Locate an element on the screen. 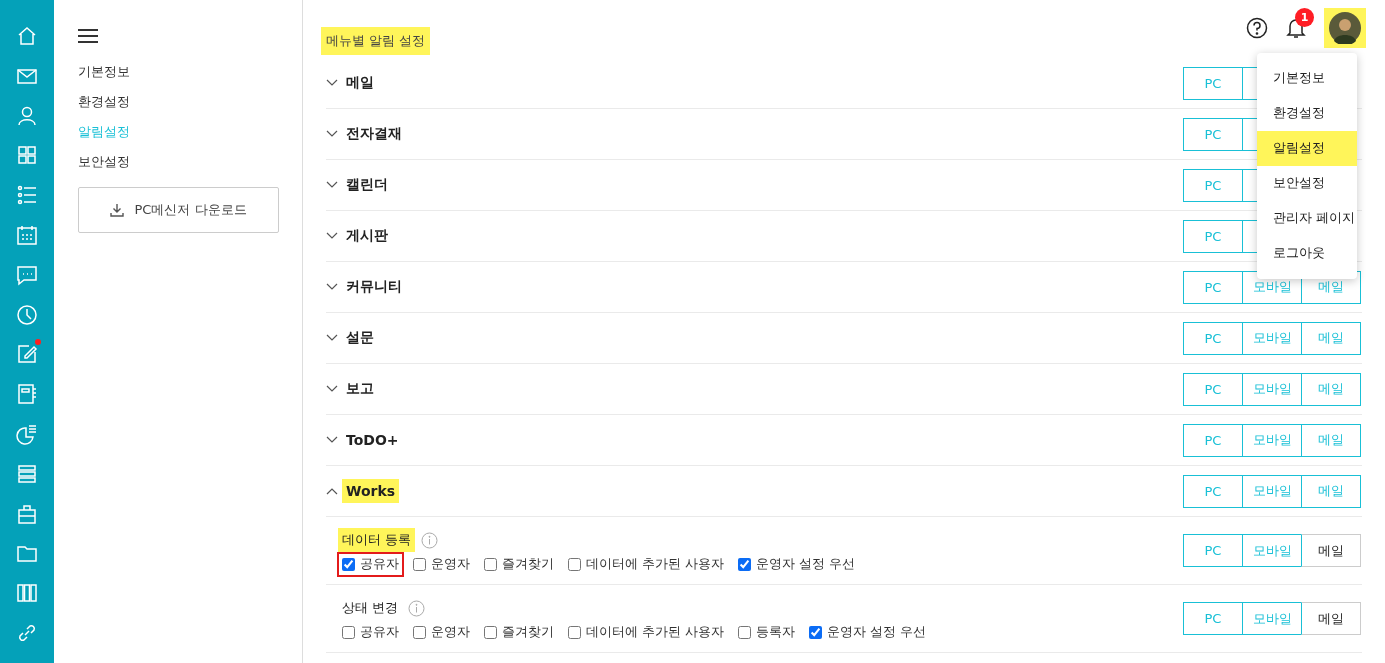 The height and width of the screenshot is (663, 1385). download-button: PC메신저 다운로드 is located at coordinates (178, 210).